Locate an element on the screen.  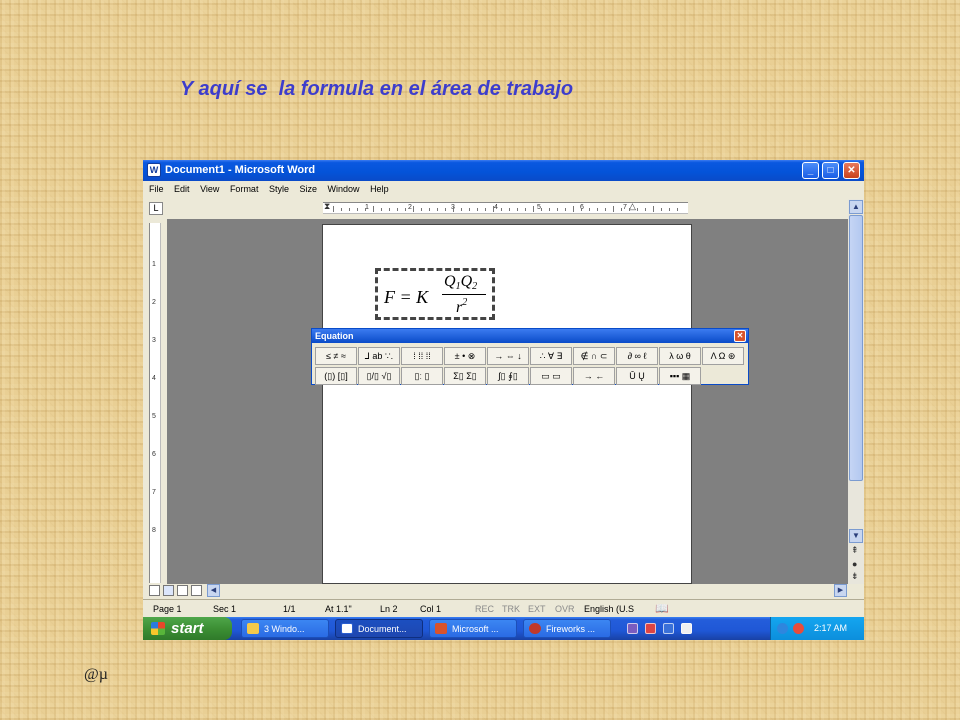
integral-button: ∫▯ ∮▯ is located at coordinates (508, 376).